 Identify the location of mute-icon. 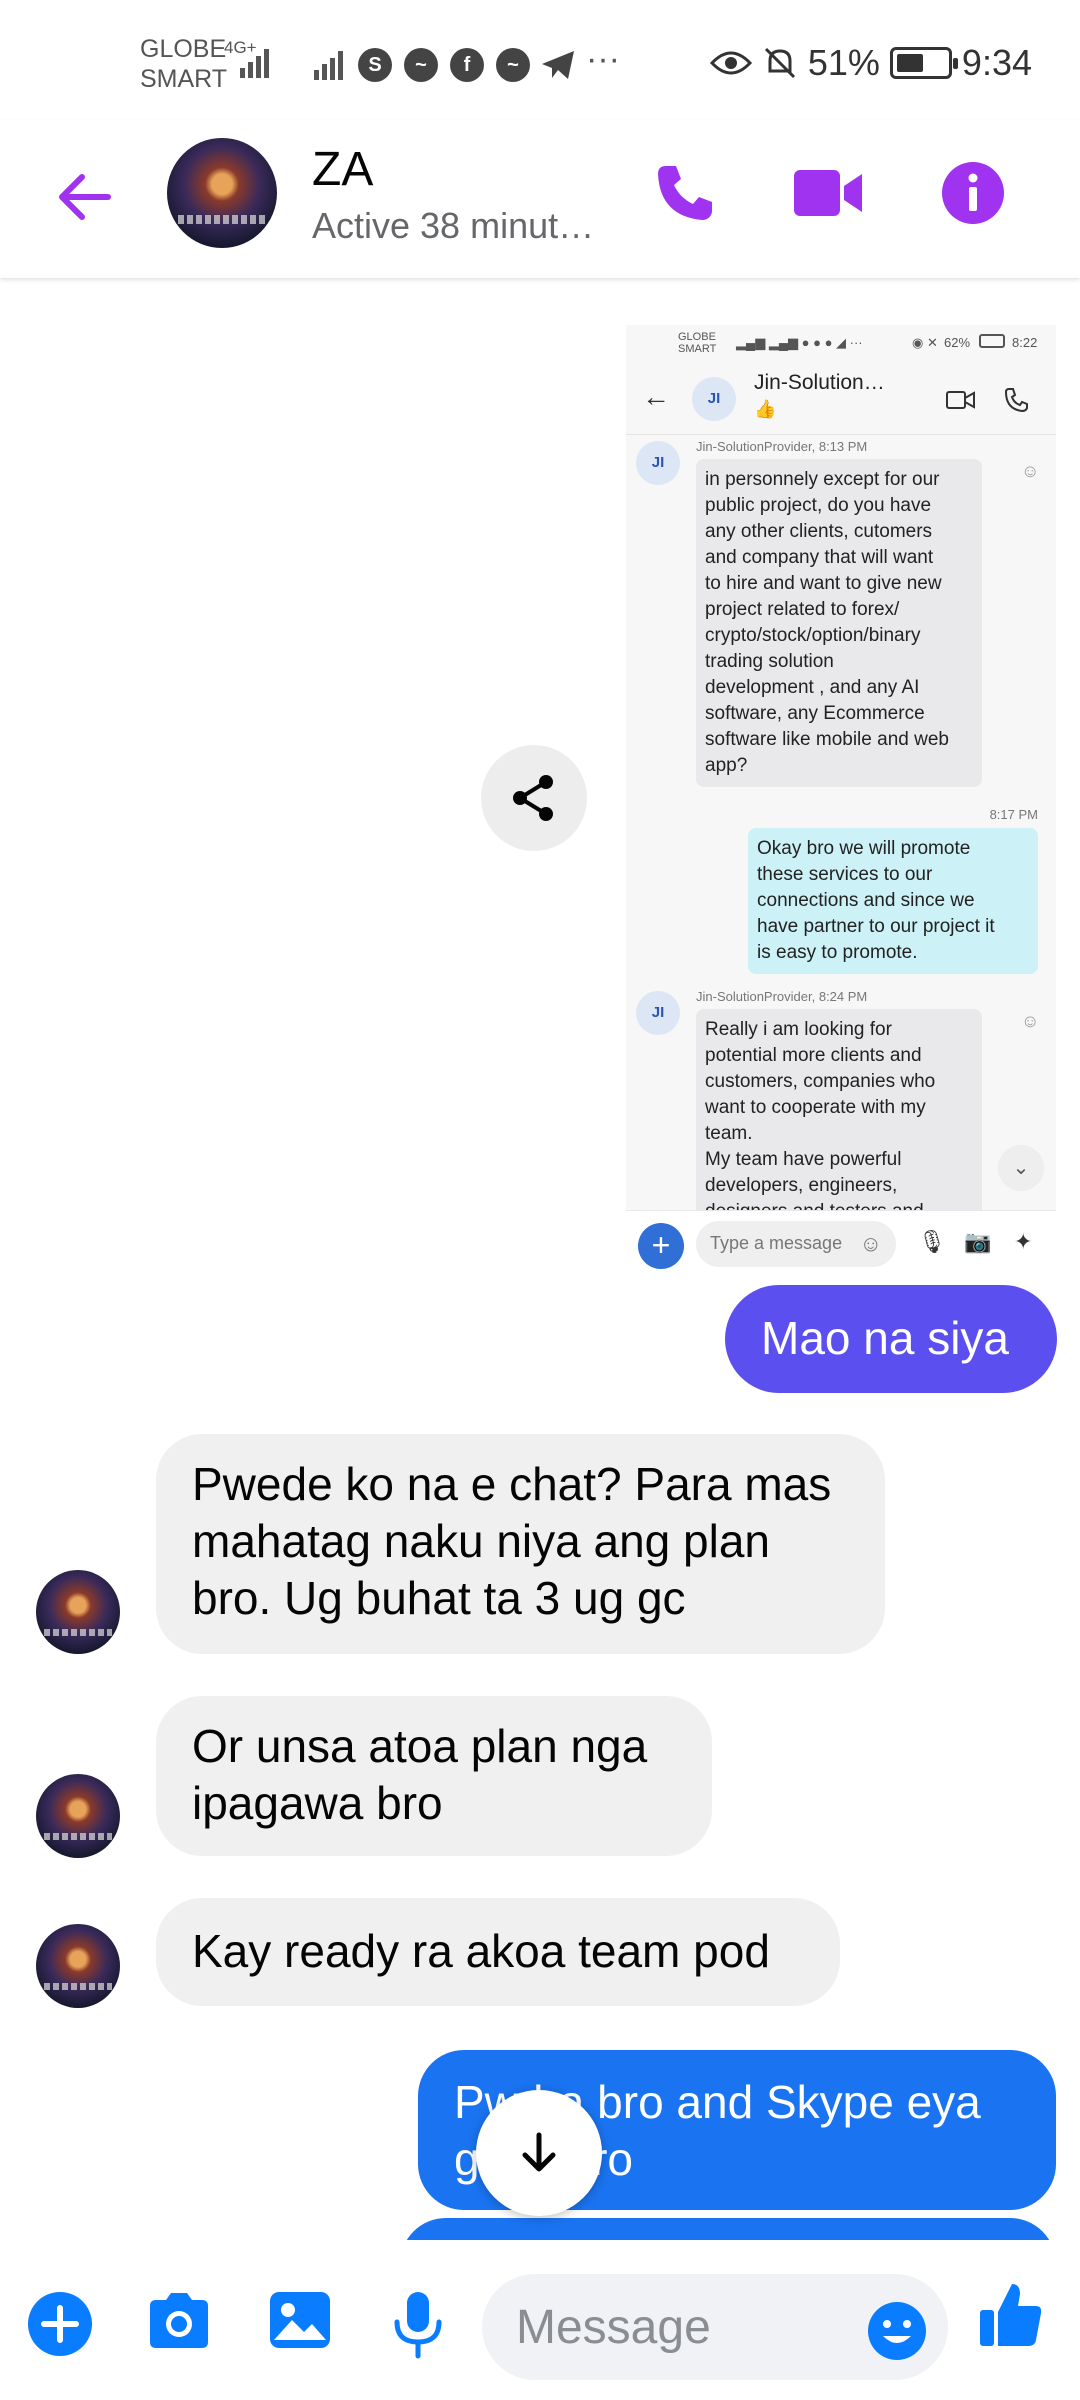
(779, 63).